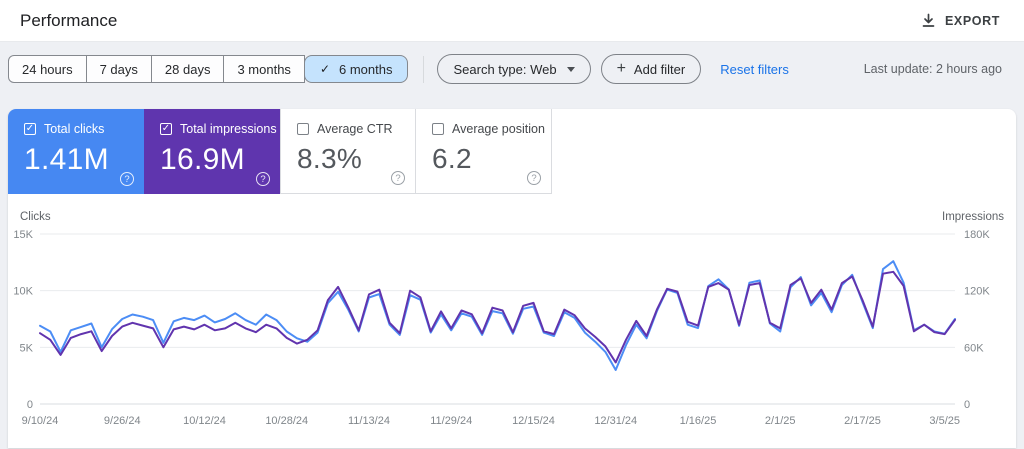 The image size is (1024, 449). I want to click on svg-text: 60K, so click(974, 348).